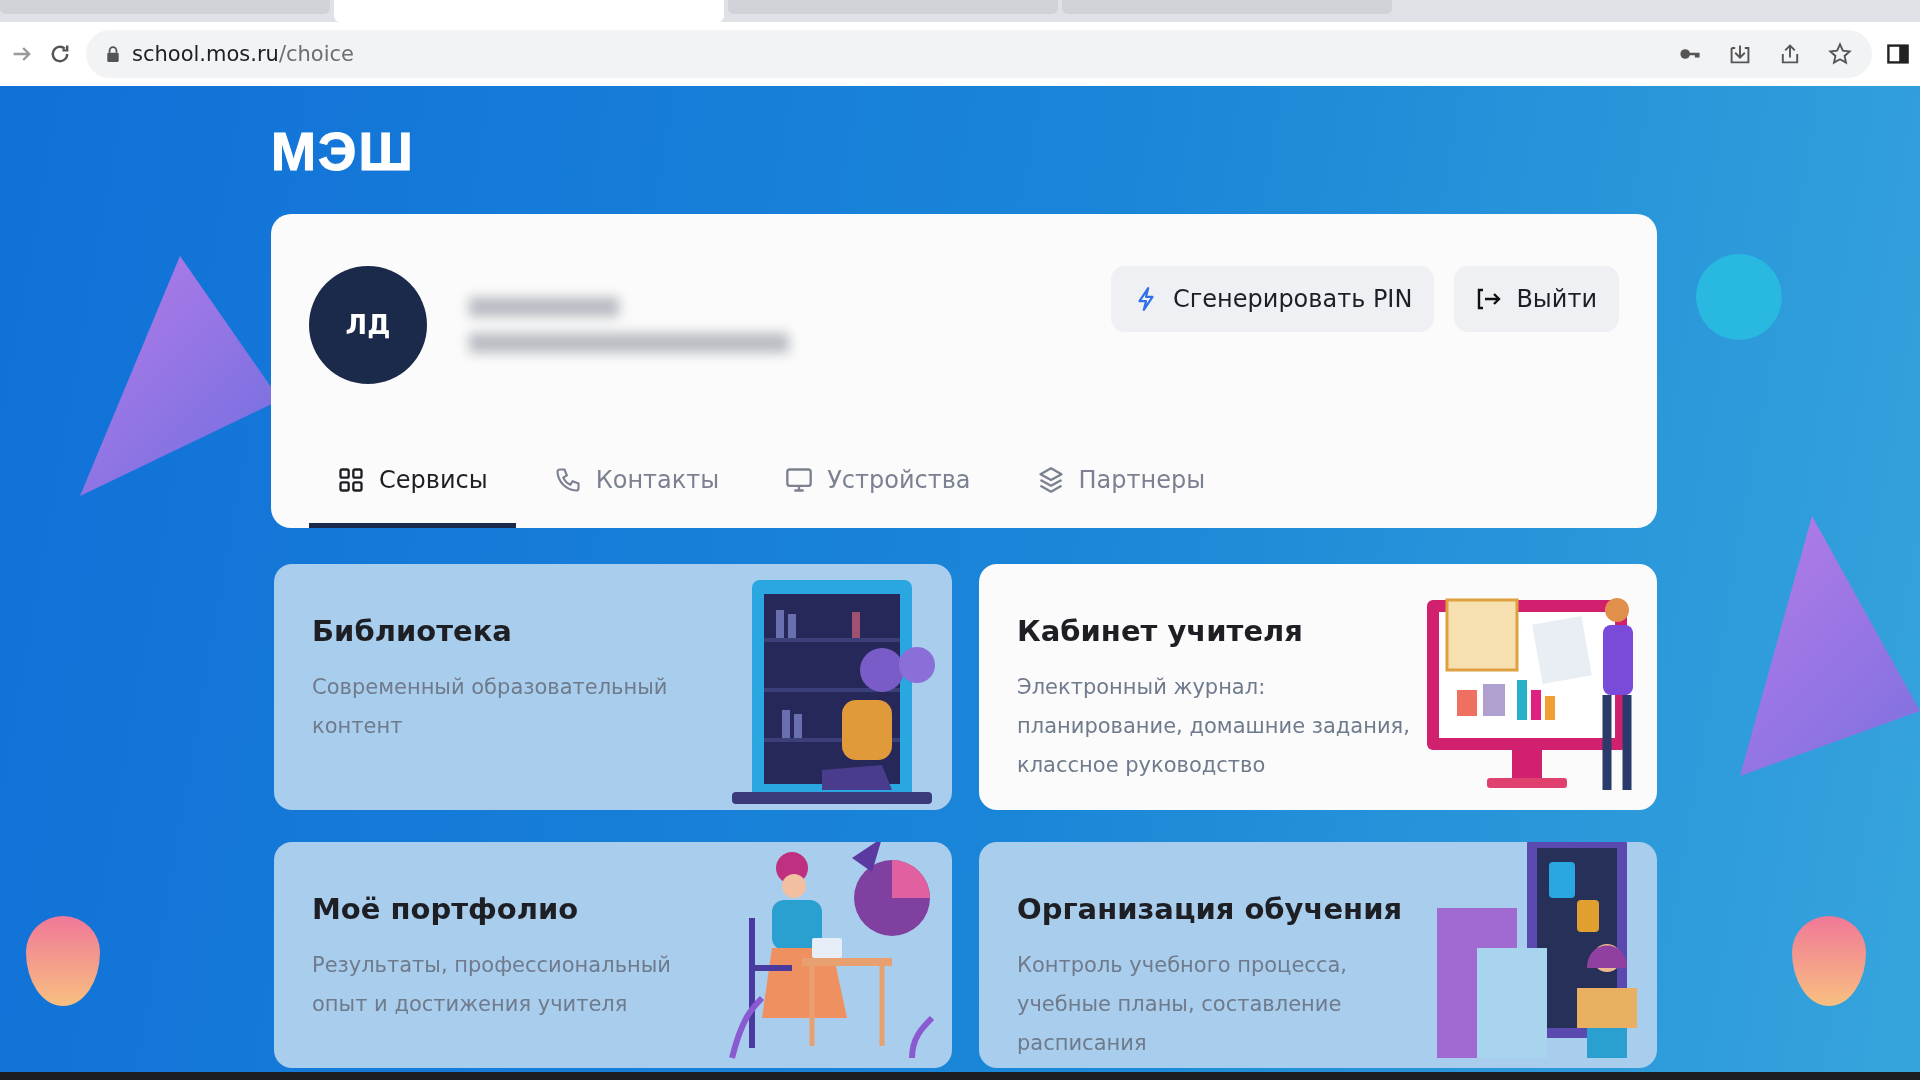 The height and width of the screenshot is (1080, 1920). I want to click on service-card: Организация обучения Контроль учебного процесса, учебные планы, составление расписания, so click(1318, 955).